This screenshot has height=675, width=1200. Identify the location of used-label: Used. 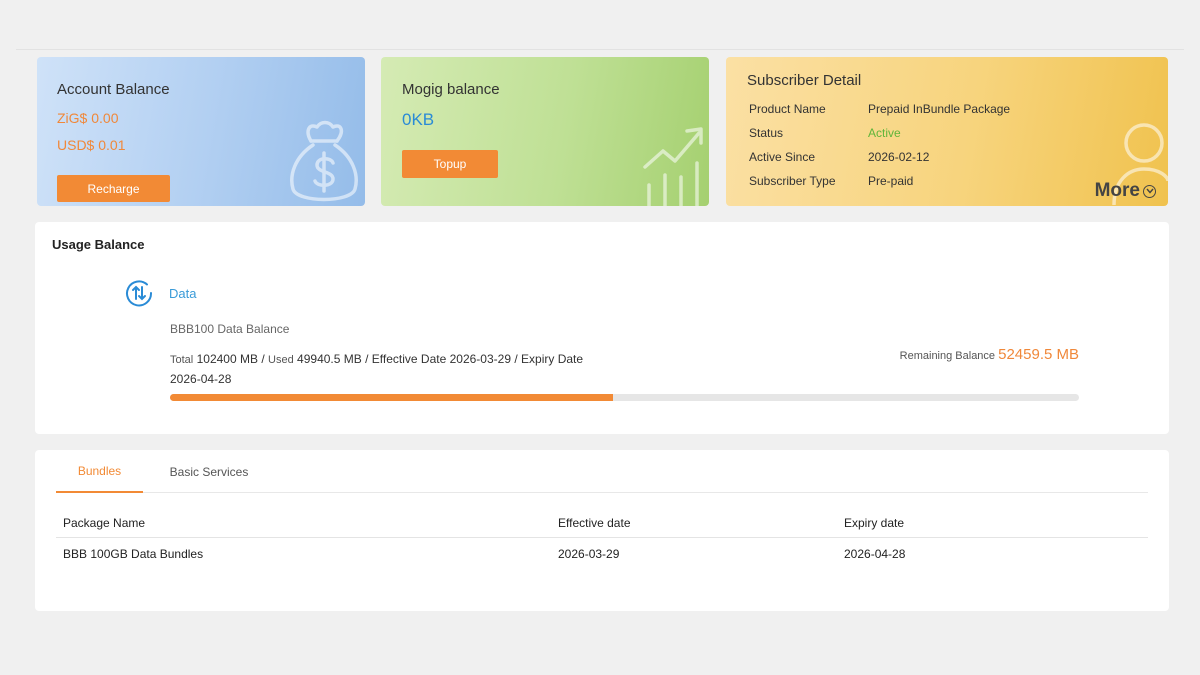
(281, 360).